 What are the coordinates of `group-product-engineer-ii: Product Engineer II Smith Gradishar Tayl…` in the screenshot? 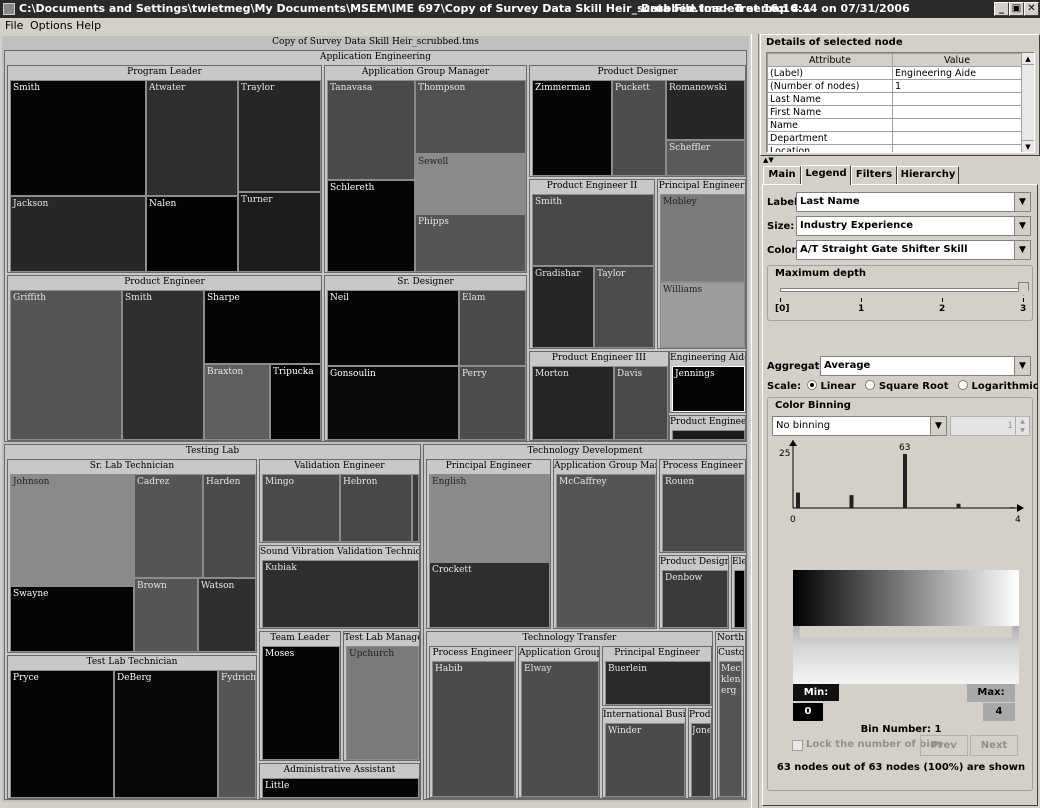 It's located at (592, 264).